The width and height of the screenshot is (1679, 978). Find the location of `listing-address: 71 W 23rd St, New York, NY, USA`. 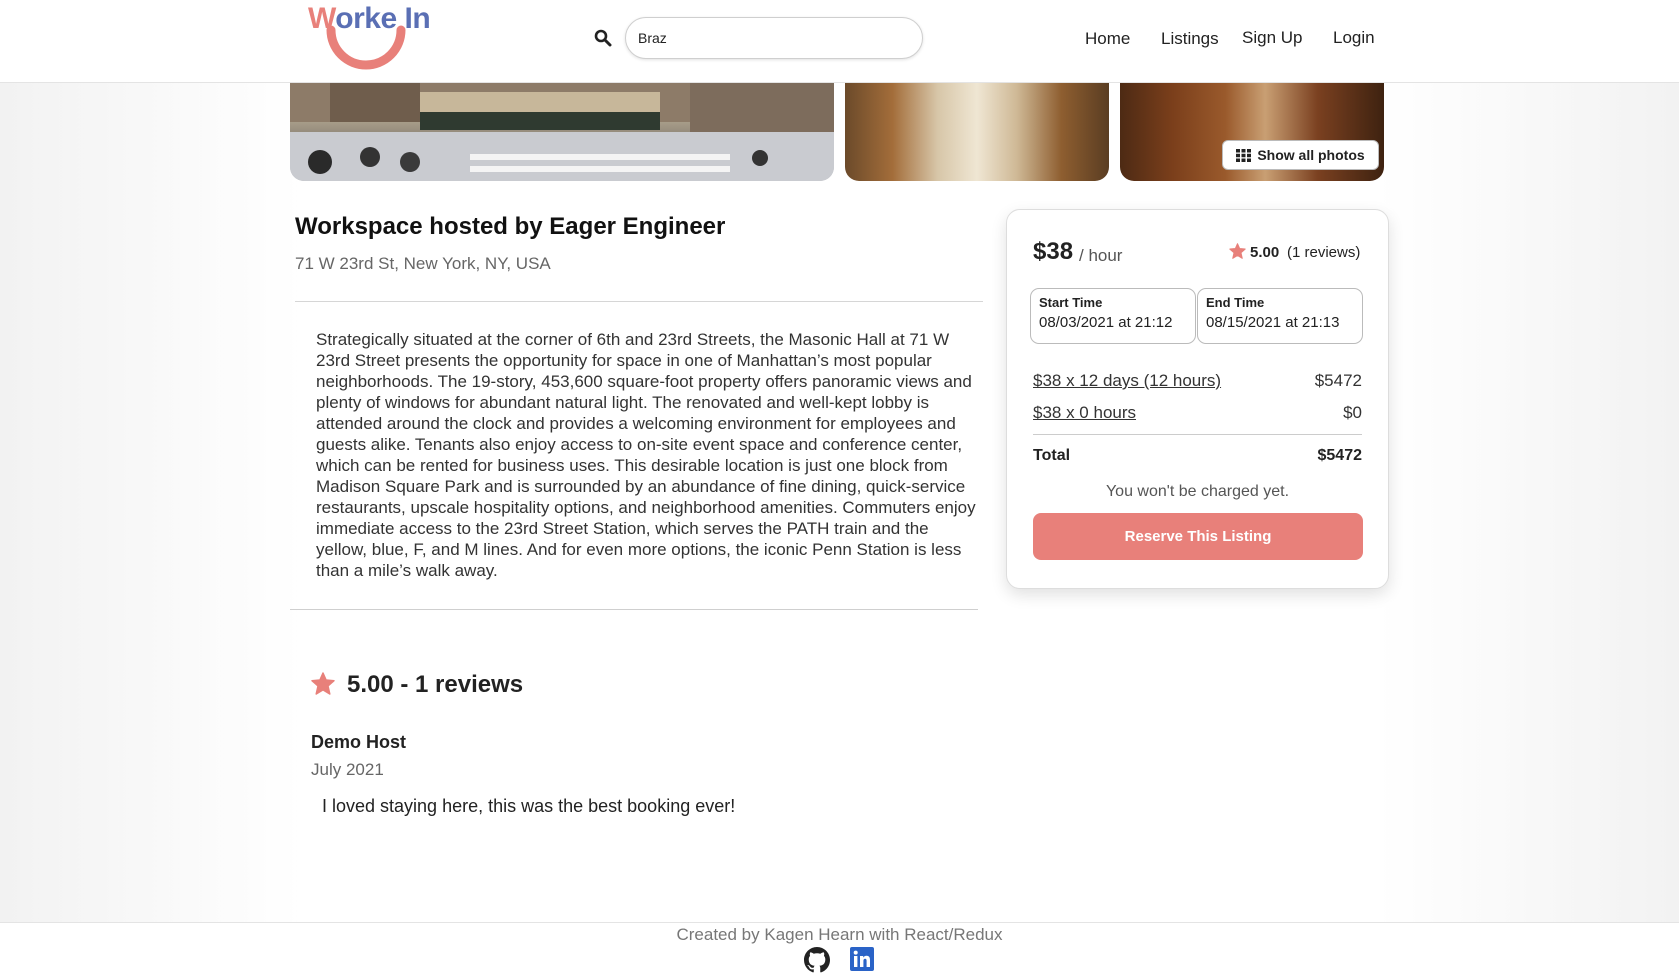

listing-address: 71 W 23rd St, New York, NY, USA is located at coordinates (423, 263).